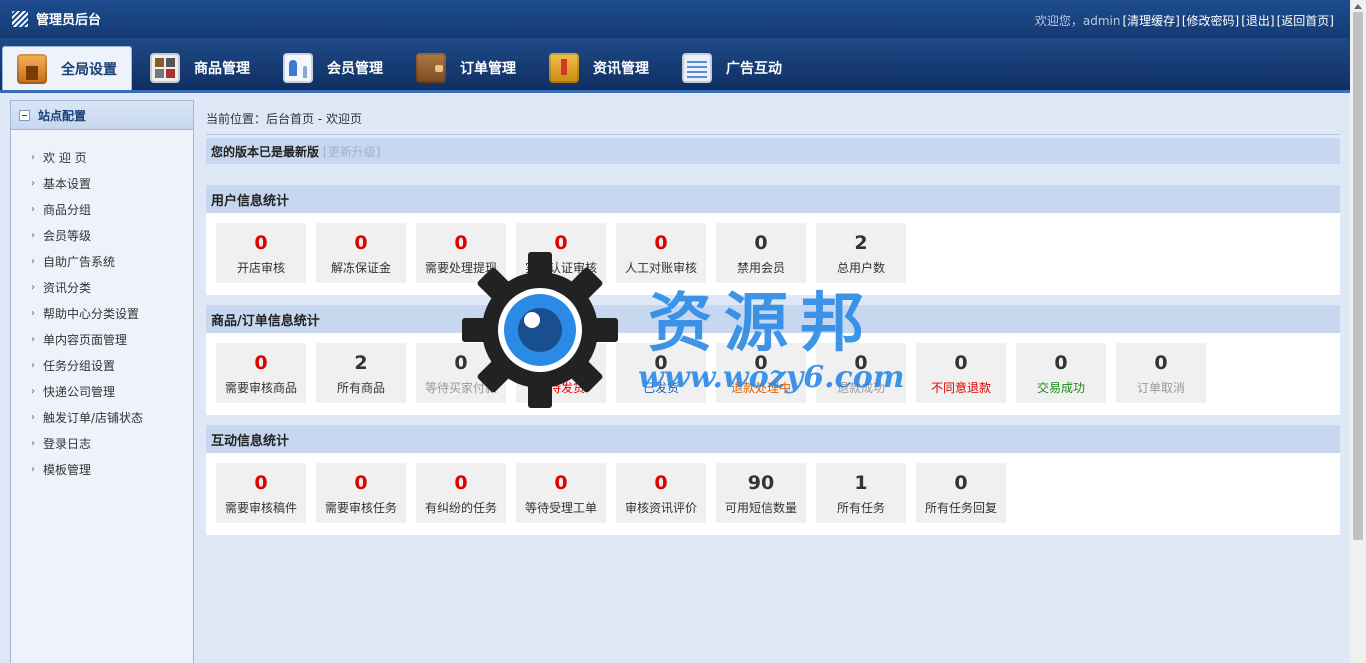 The width and height of the screenshot is (1366, 663). What do you see at coordinates (200, 68) in the screenshot?
I see `tab-product-management: 商品管理` at bounding box center [200, 68].